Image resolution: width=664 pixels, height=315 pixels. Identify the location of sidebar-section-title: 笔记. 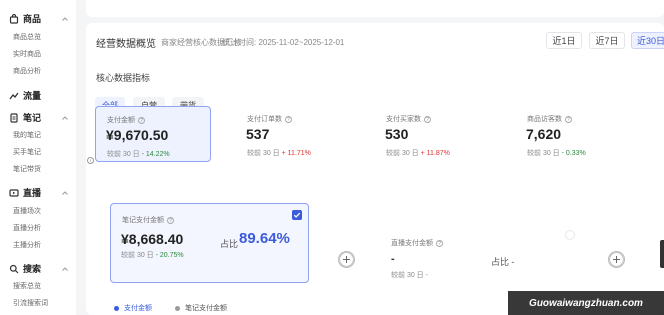
(32, 118).